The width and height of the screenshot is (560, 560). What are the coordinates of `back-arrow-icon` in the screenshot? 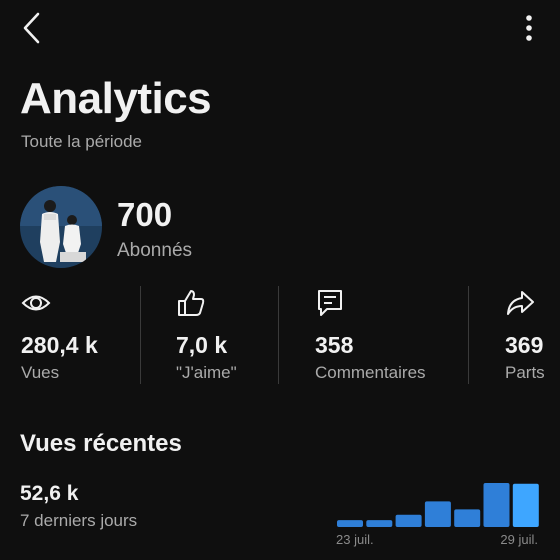 It's located at (33, 28).